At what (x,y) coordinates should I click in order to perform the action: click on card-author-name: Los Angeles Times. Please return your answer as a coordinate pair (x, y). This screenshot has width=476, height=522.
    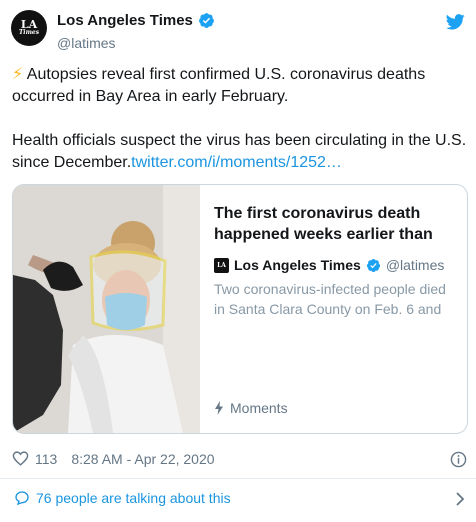
    Looking at the image, I should click on (297, 265).